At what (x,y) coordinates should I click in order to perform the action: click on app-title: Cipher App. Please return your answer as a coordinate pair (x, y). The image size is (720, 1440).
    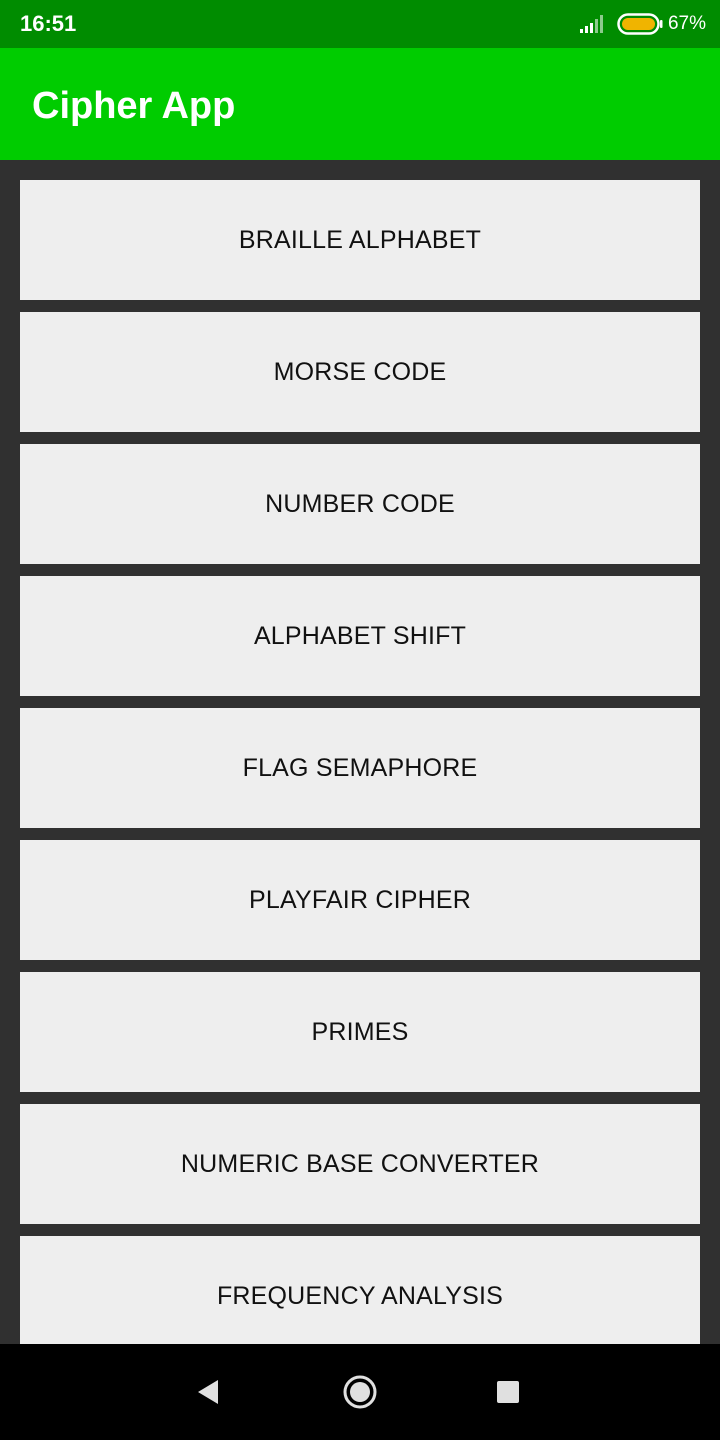
    Looking at the image, I should click on (134, 106).